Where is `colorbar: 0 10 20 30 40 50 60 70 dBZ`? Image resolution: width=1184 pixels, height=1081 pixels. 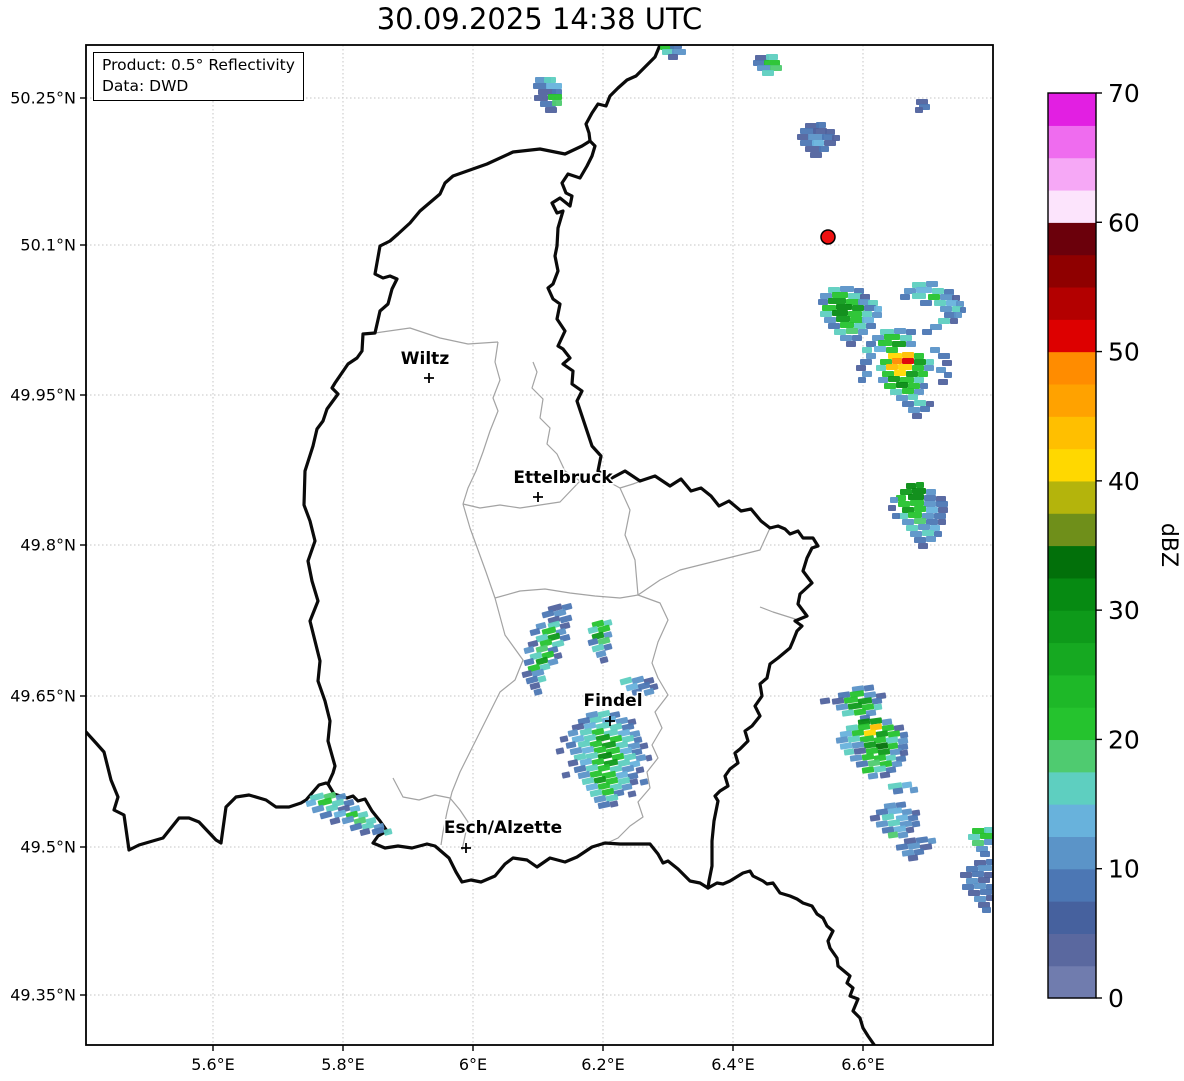
colorbar: 0 10 20 30 40 50 60 70 dBZ is located at coordinates (1114, 546).